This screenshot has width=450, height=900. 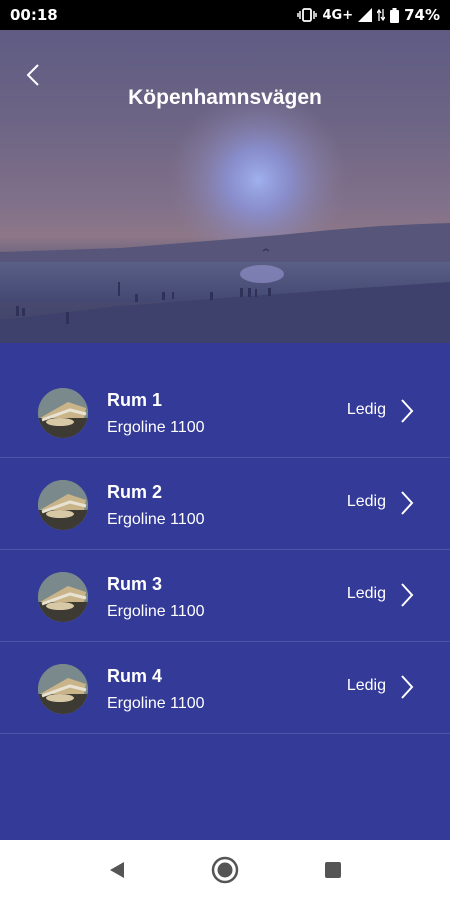 What do you see at coordinates (156, 414) in the screenshot?
I see `room-text: Rum 1 Ergoline 1100` at bounding box center [156, 414].